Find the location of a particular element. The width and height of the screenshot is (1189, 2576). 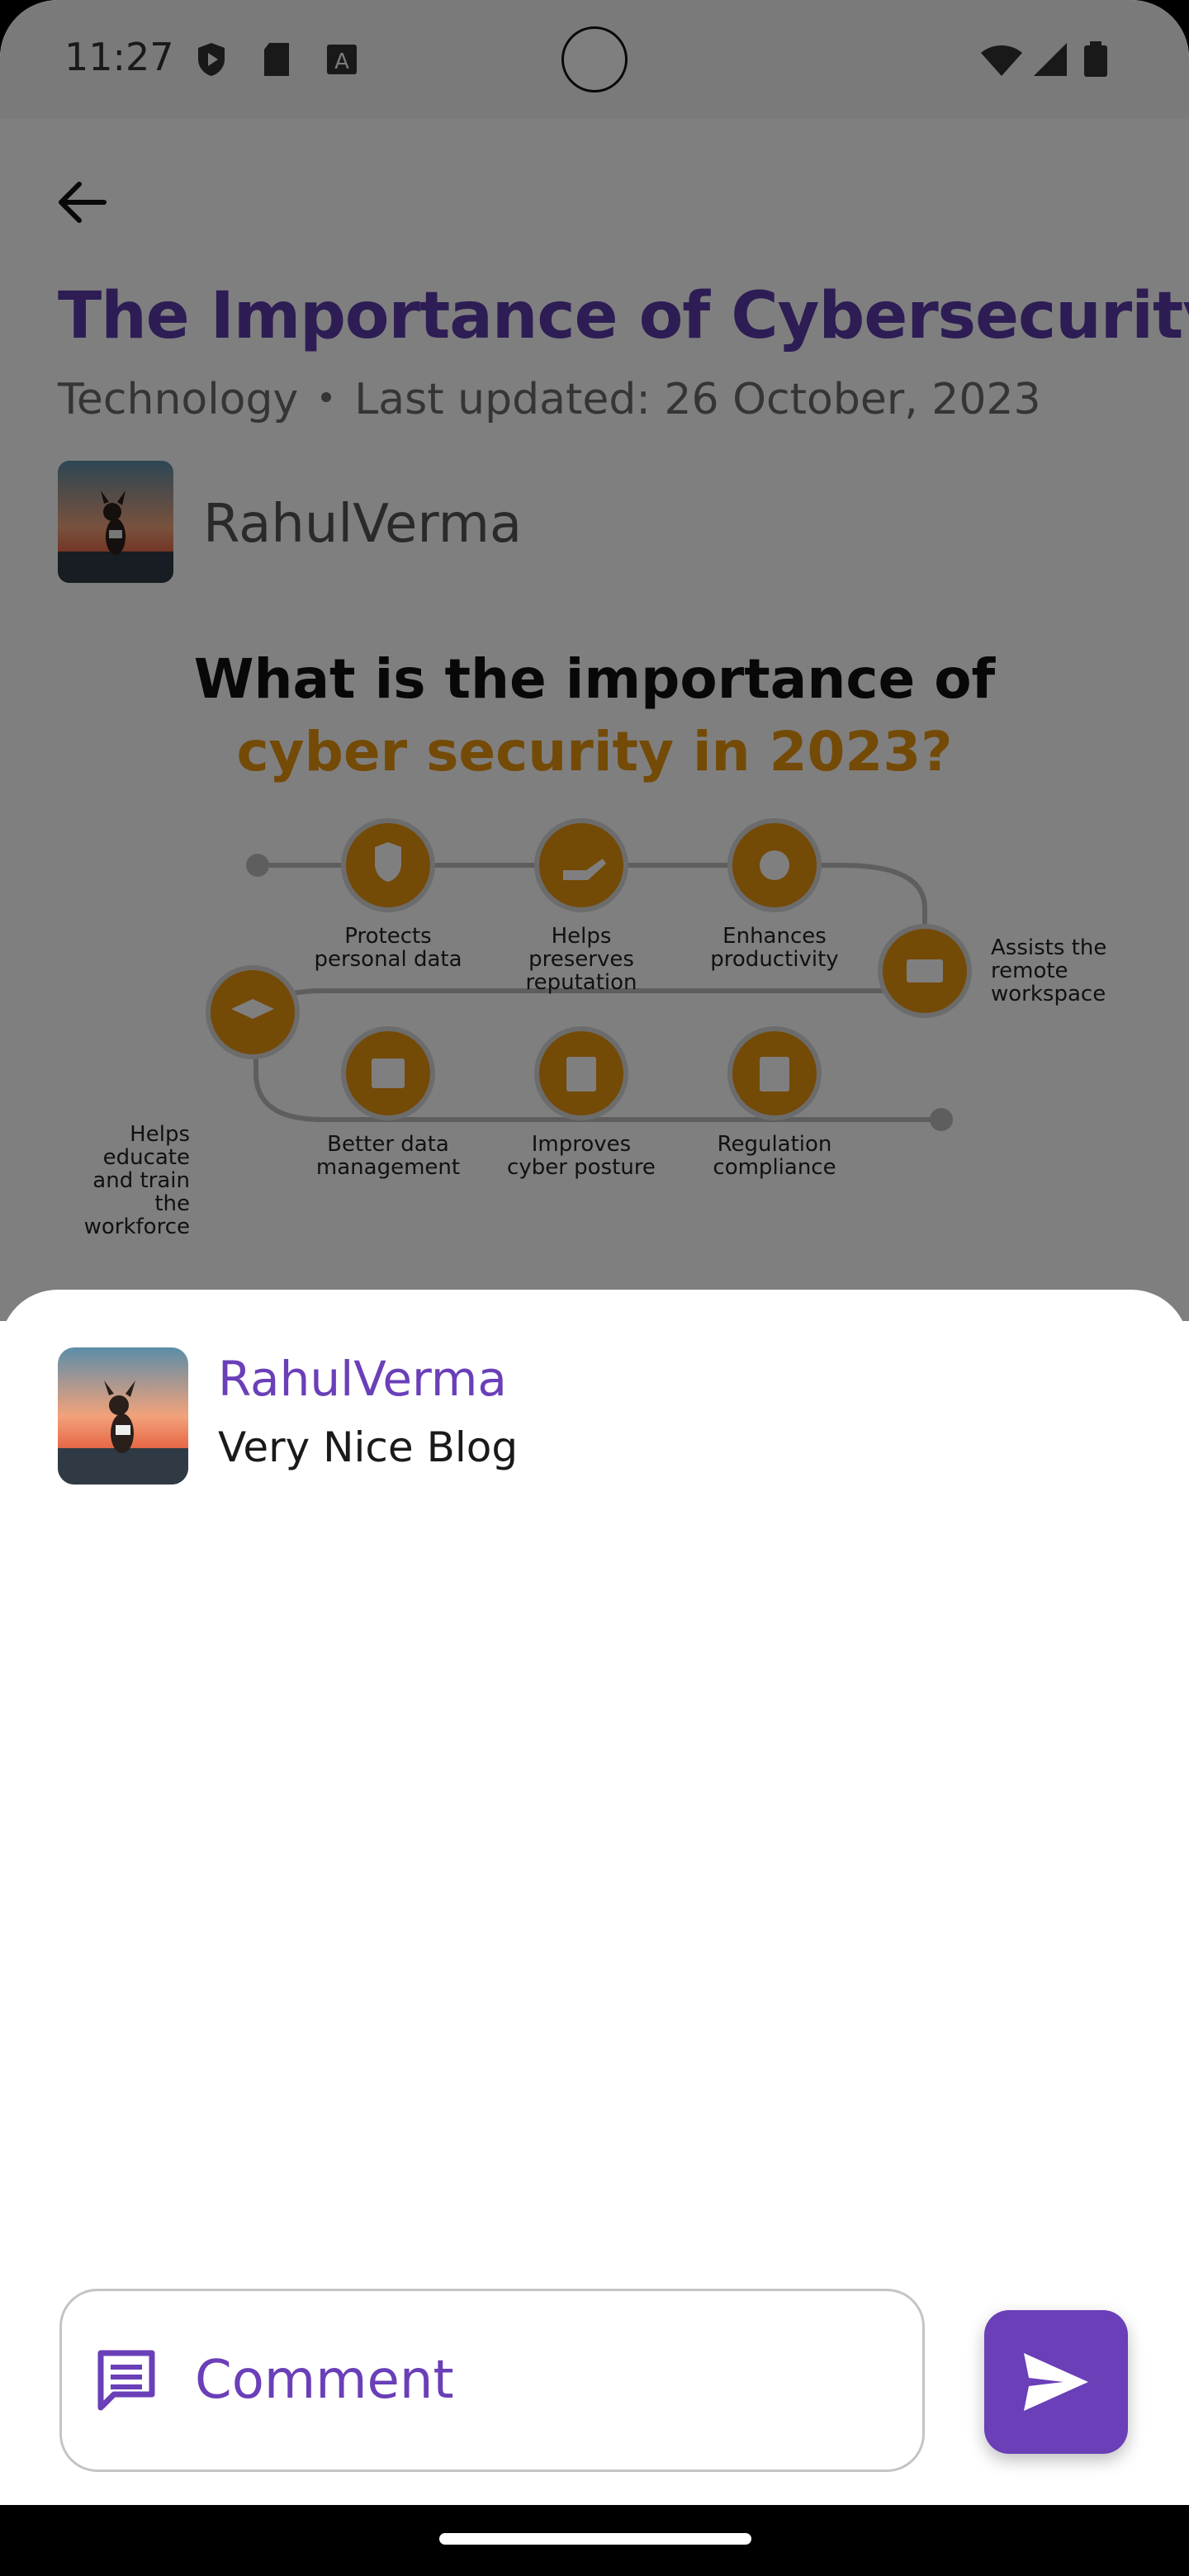

comment-icon is located at coordinates (126, 2380).